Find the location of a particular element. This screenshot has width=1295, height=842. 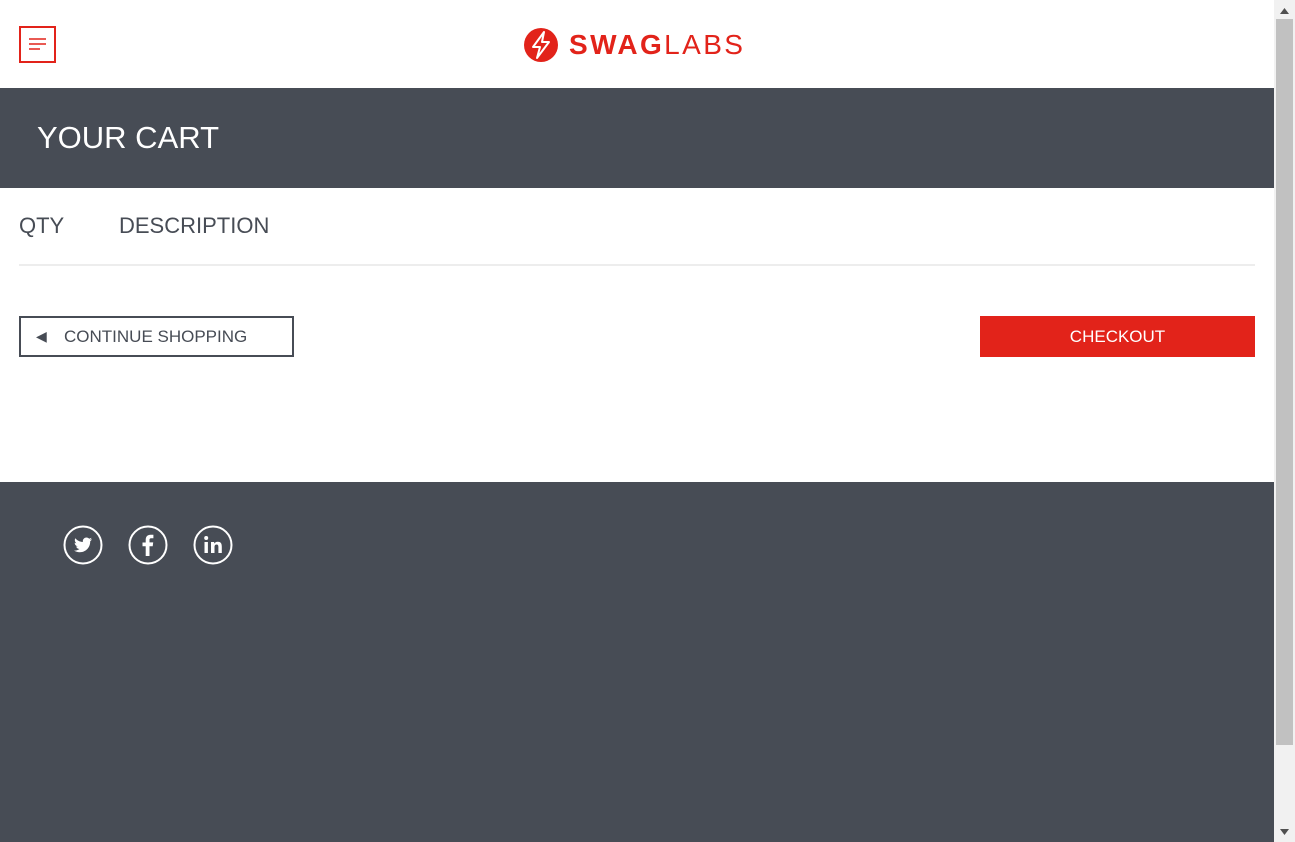

page-title: YOUR CART is located at coordinates (128, 137).